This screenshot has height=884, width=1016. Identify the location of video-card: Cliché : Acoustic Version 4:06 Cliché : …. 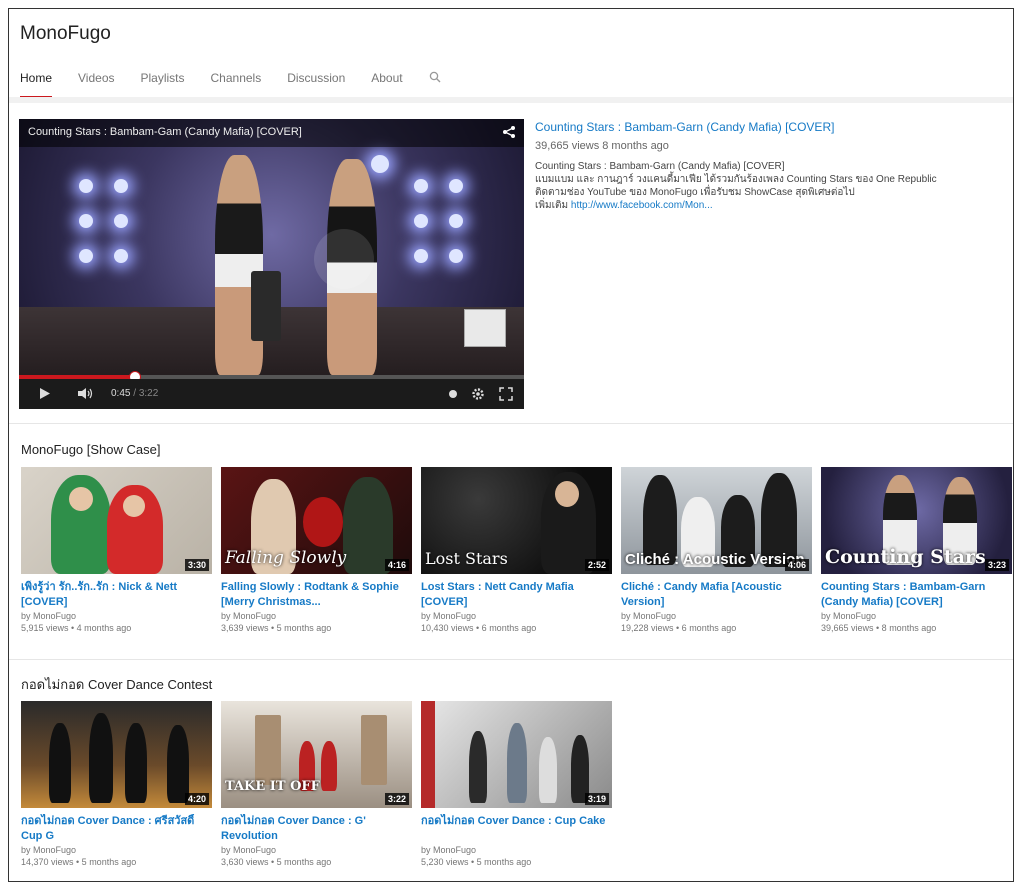
(716, 550).